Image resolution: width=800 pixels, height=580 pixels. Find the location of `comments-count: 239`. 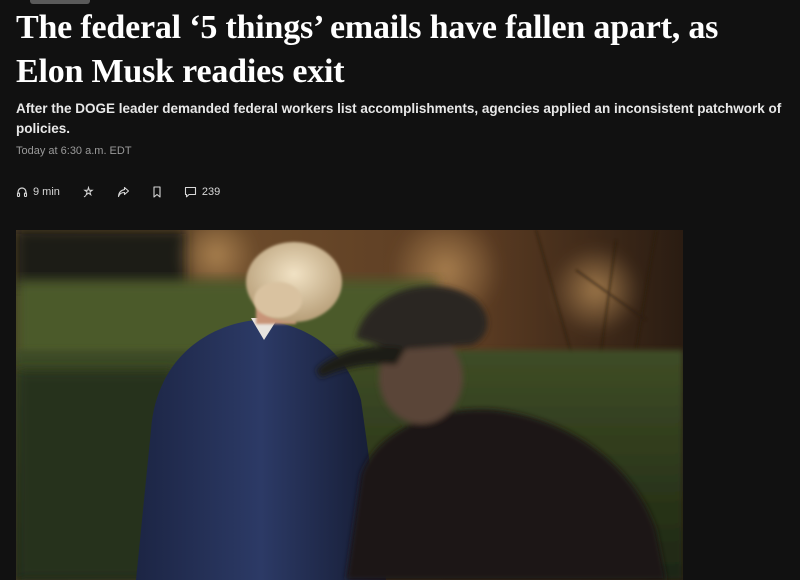

comments-count: 239 is located at coordinates (211, 192).